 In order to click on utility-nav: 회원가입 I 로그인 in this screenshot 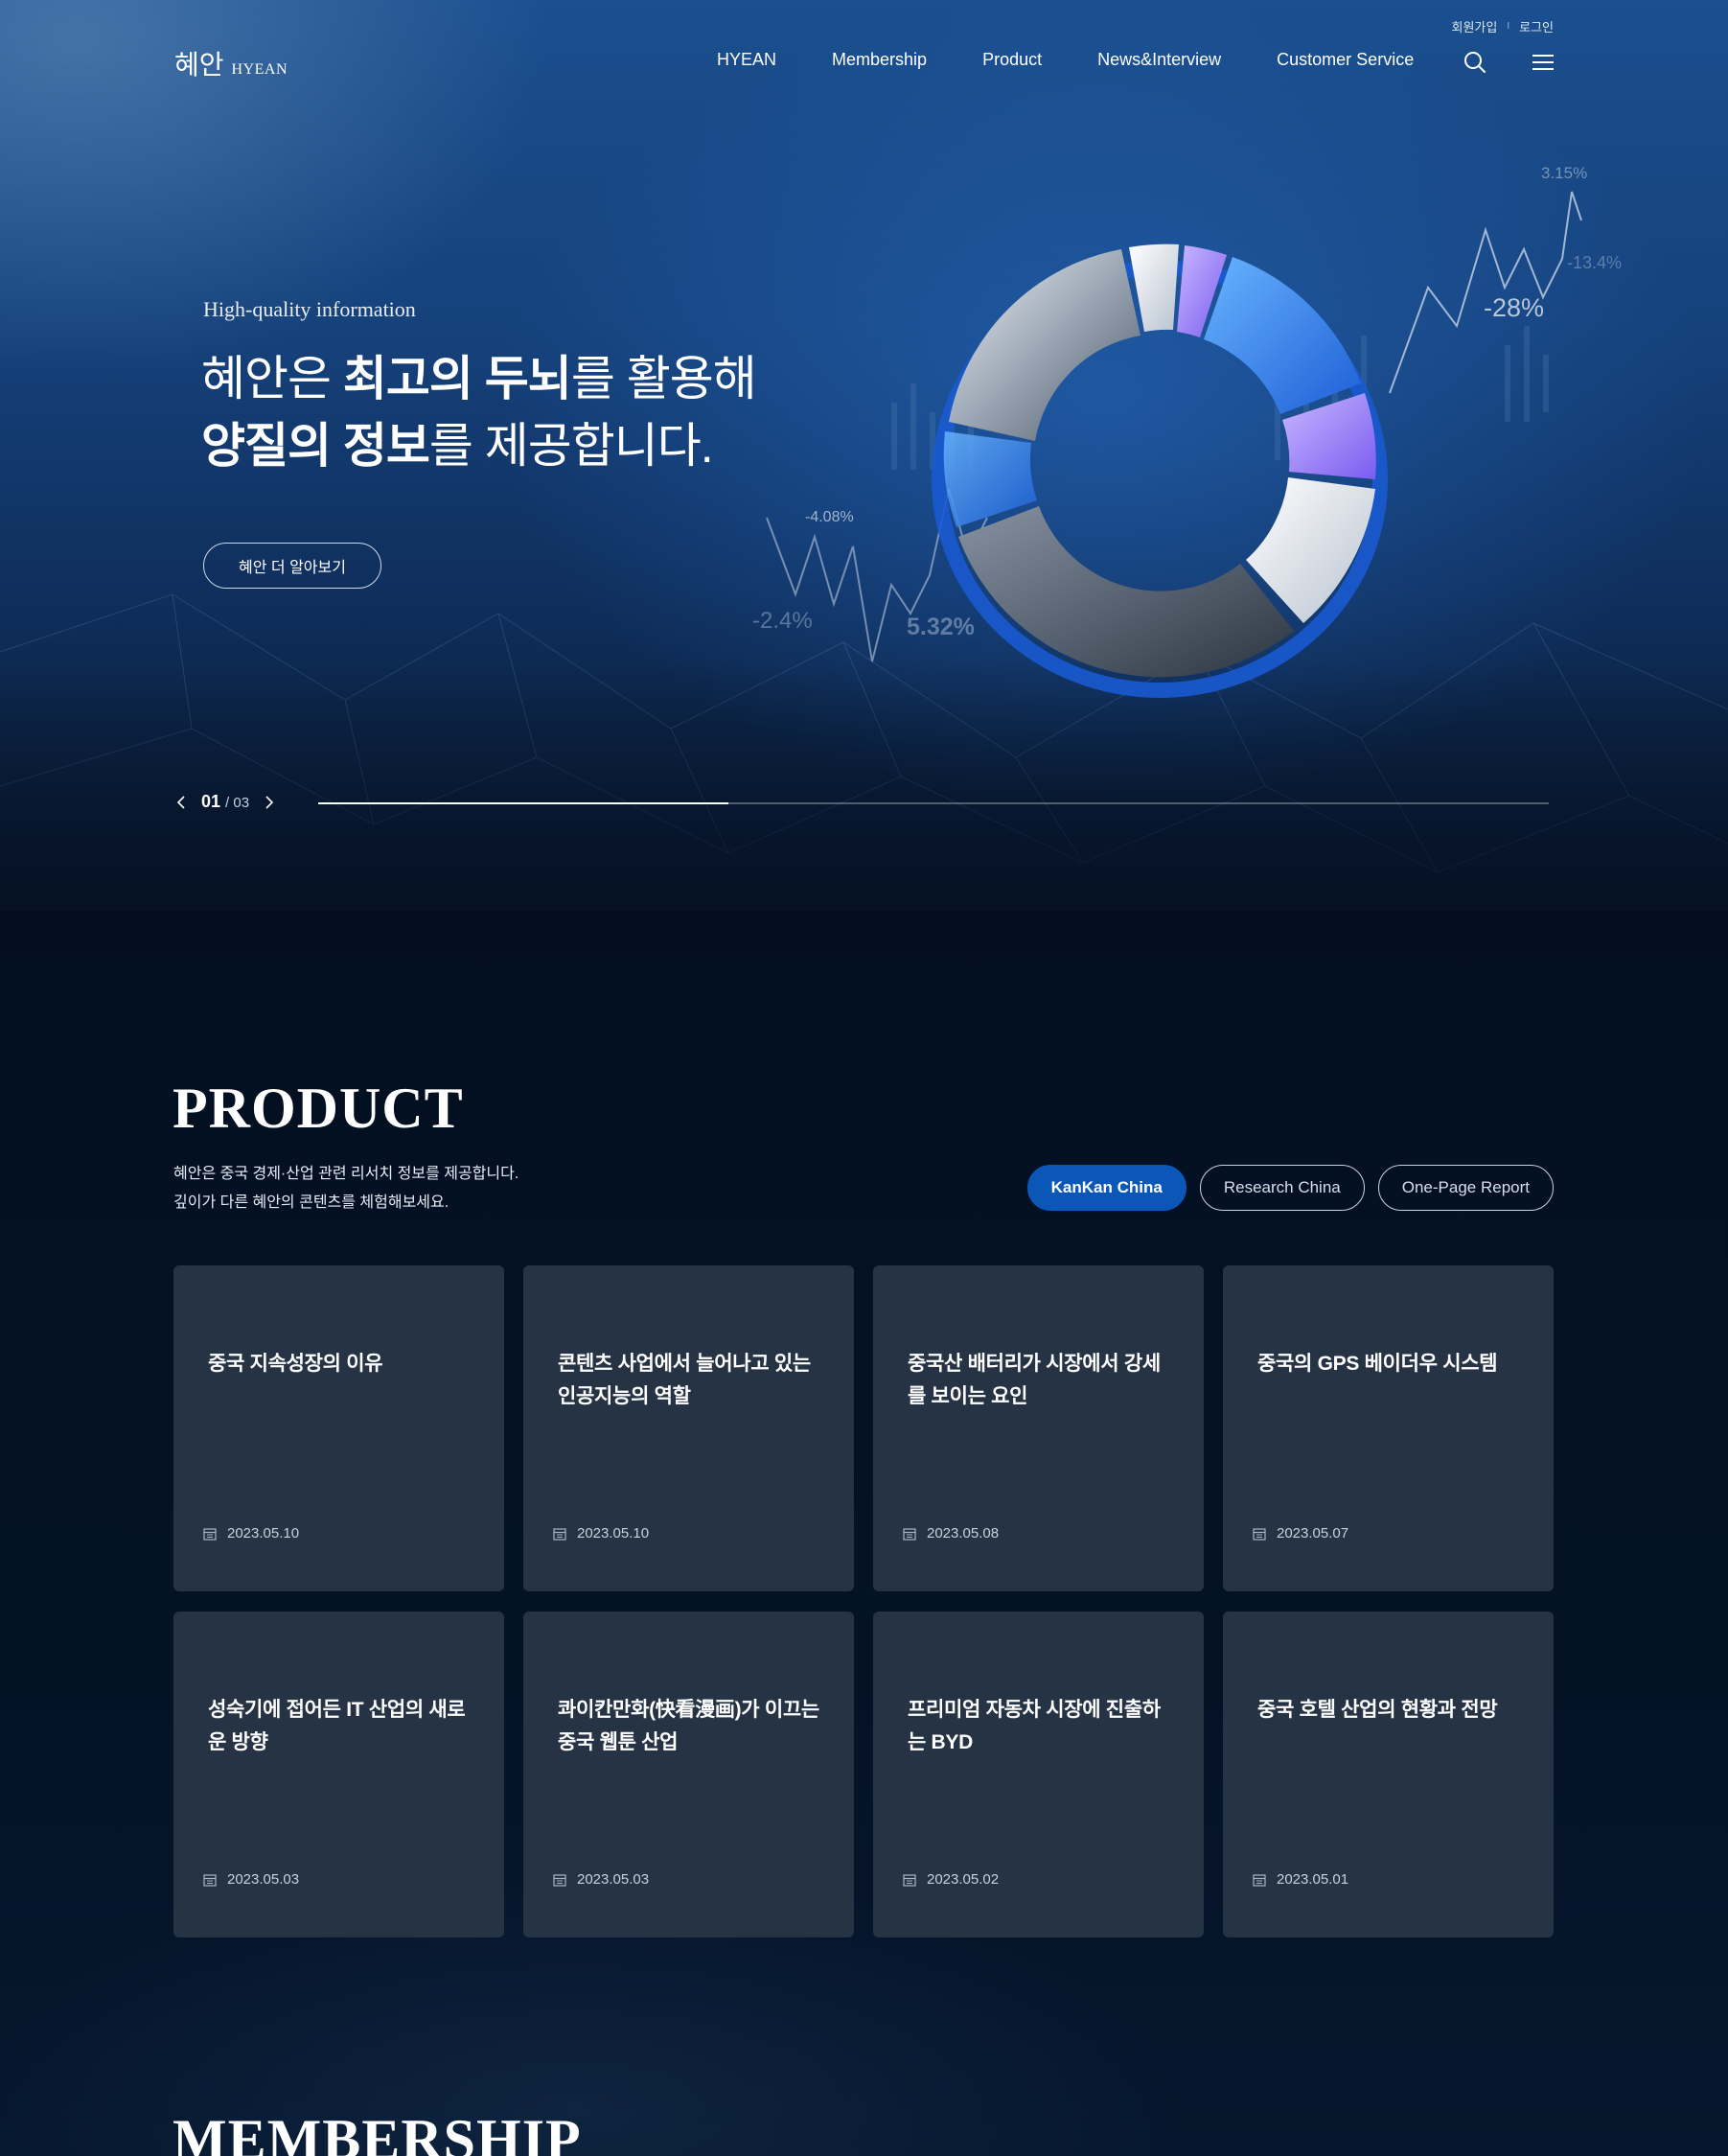, I will do `click(1502, 26)`.